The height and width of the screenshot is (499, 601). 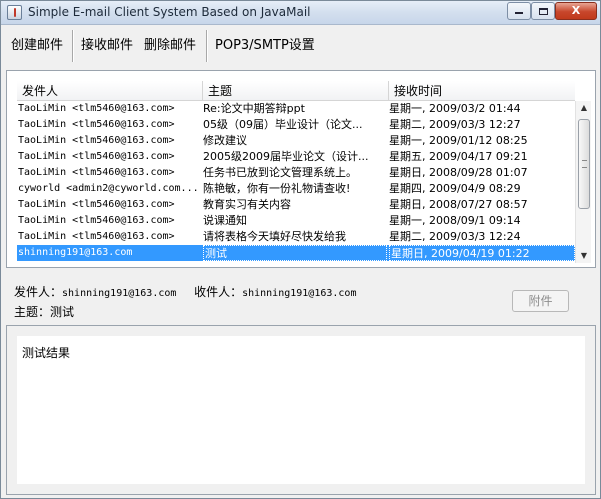 I want to click on recipient-label: 收件人：, so click(x=218, y=292).